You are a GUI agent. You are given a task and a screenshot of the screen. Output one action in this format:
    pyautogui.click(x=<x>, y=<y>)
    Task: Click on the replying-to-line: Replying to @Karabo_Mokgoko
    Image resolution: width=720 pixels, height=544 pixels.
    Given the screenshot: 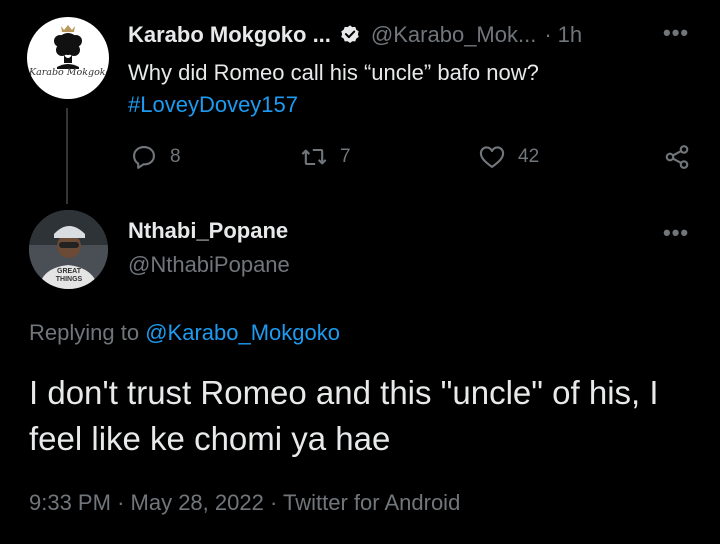 What is the action you would take?
    pyautogui.click(x=184, y=333)
    